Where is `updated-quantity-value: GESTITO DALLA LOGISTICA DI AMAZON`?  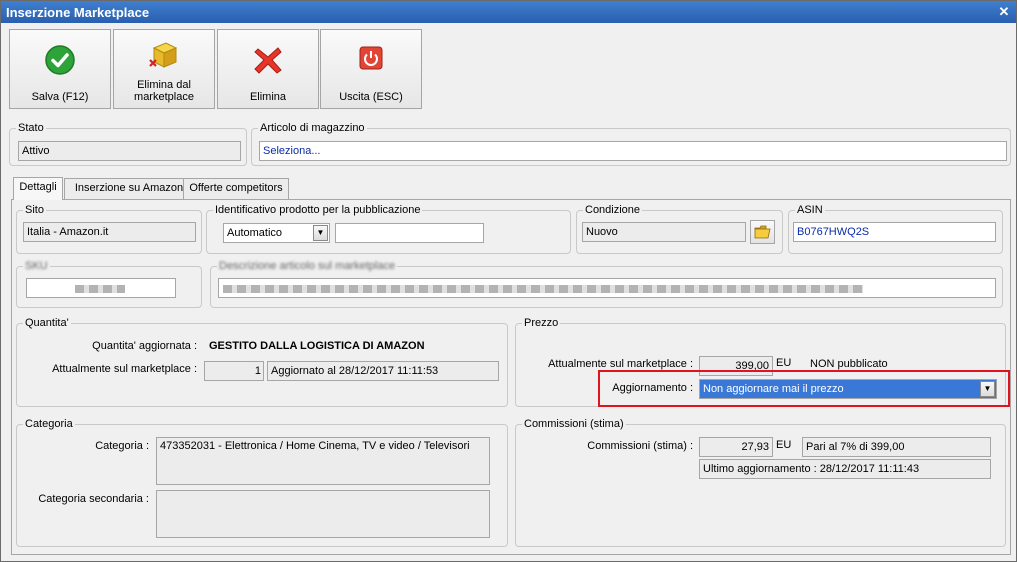
updated-quantity-value: GESTITO DALLA LOGISTICA DI AMAZON is located at coordinates (317, 346).